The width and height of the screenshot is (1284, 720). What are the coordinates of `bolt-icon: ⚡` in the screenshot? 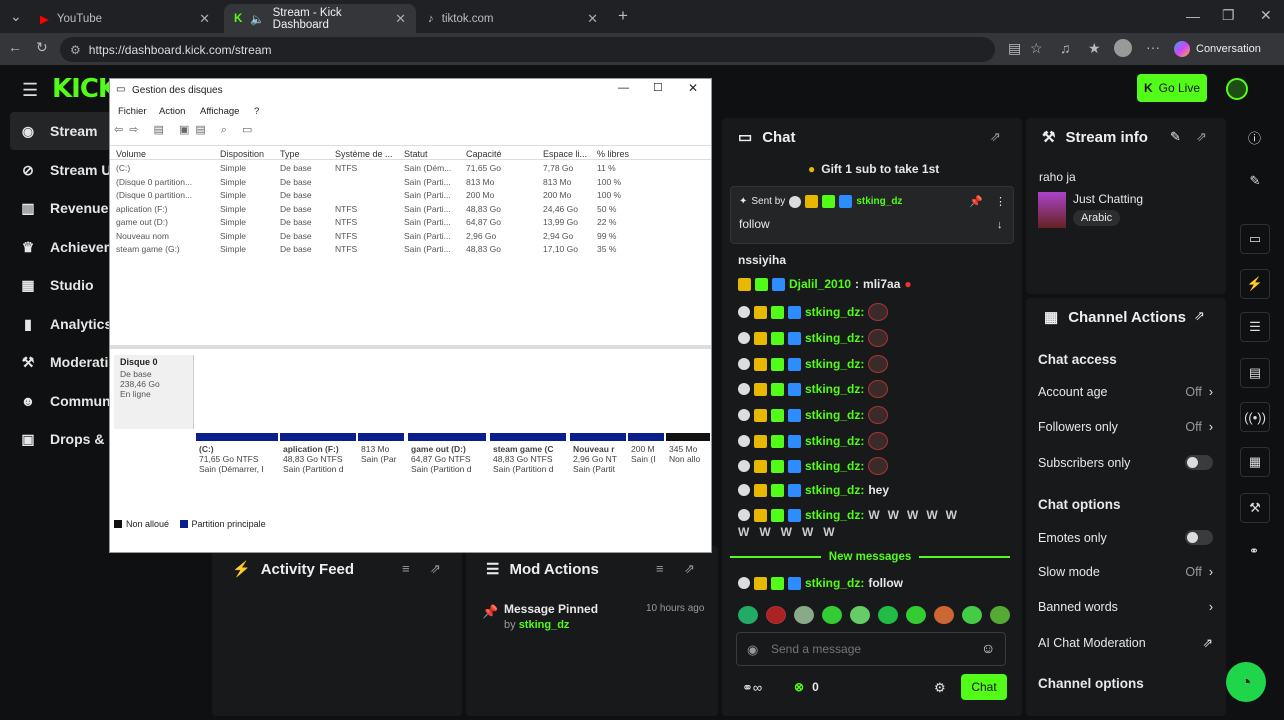 It's located at (1255, 284).